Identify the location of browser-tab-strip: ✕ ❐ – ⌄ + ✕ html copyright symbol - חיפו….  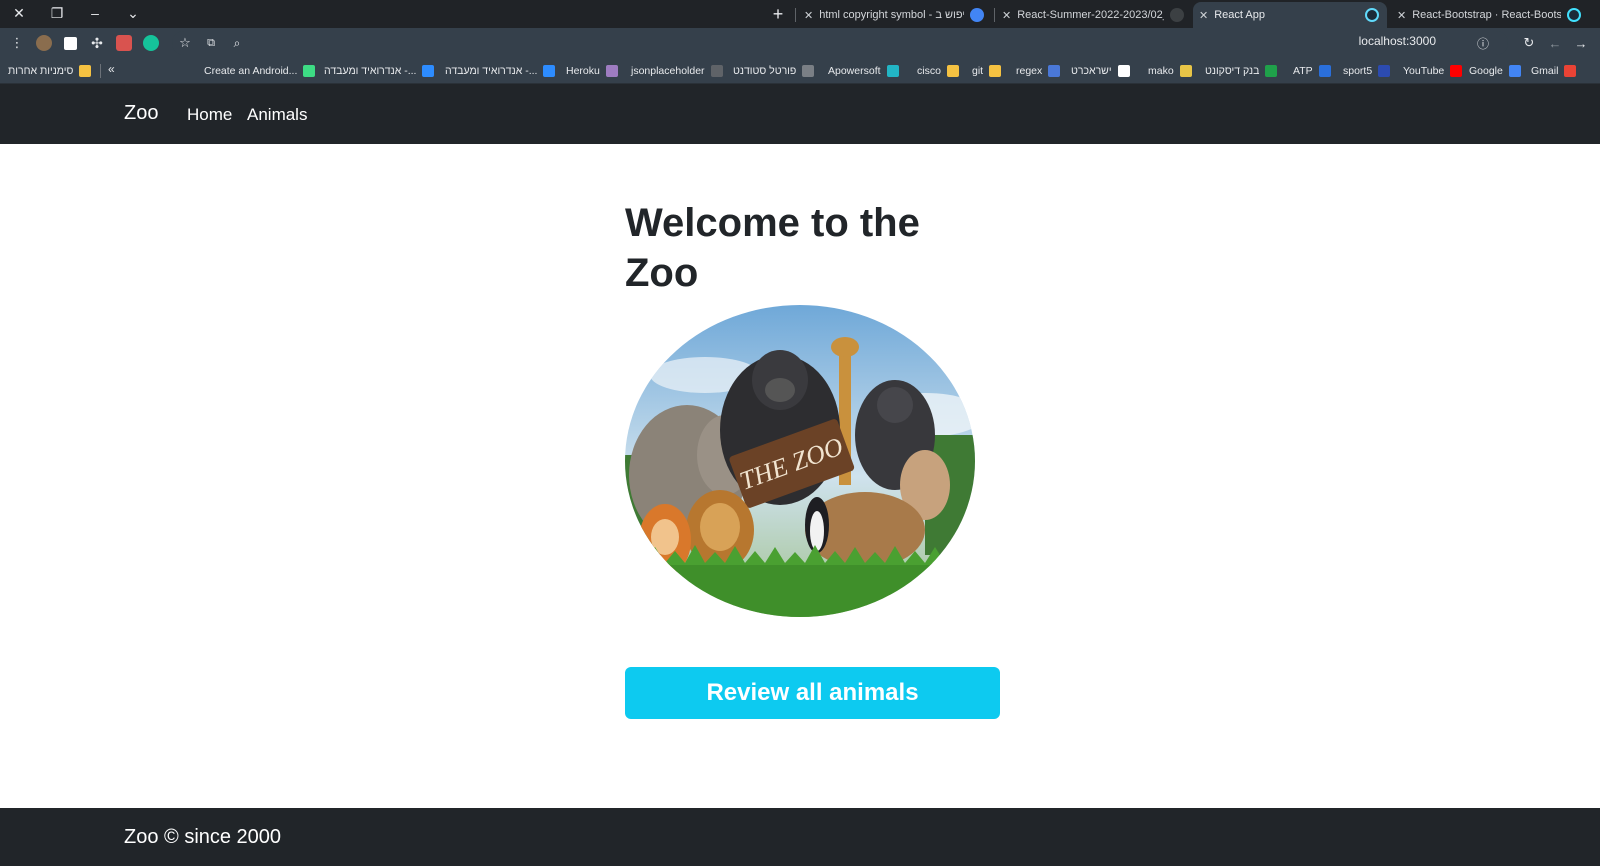
(800, 14).